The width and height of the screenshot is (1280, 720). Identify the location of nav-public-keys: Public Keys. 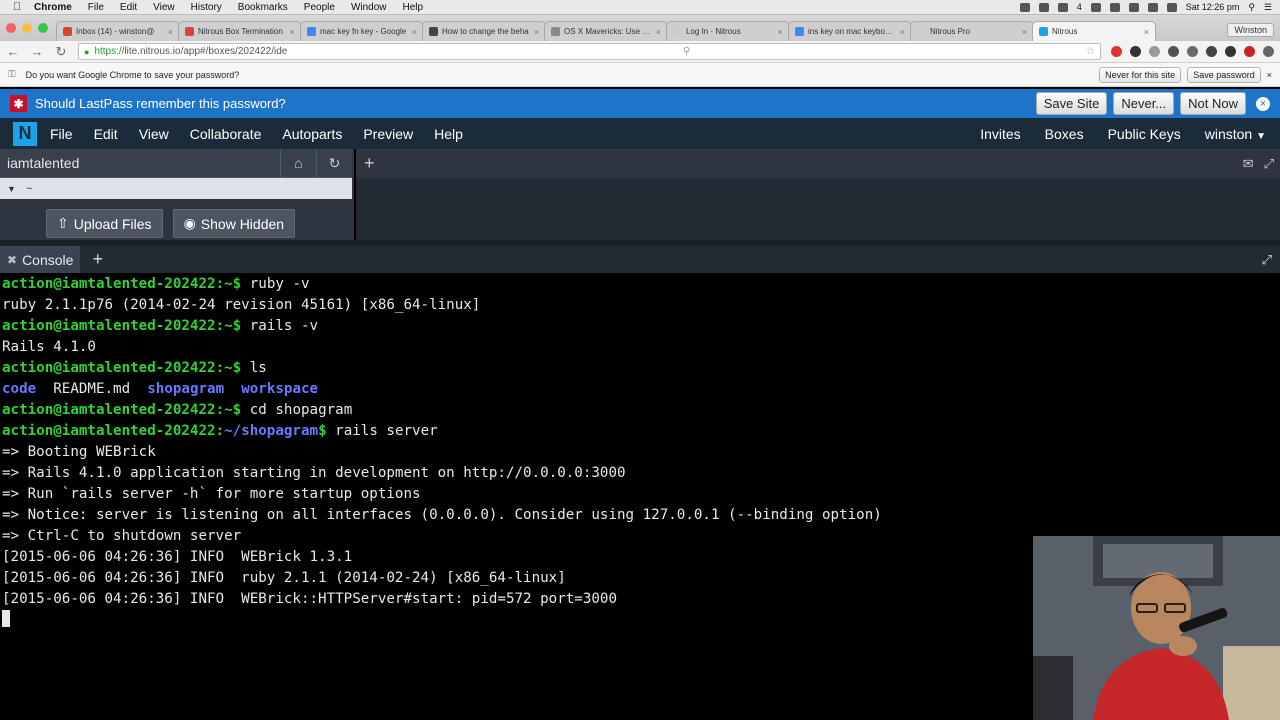
(1144, 134).